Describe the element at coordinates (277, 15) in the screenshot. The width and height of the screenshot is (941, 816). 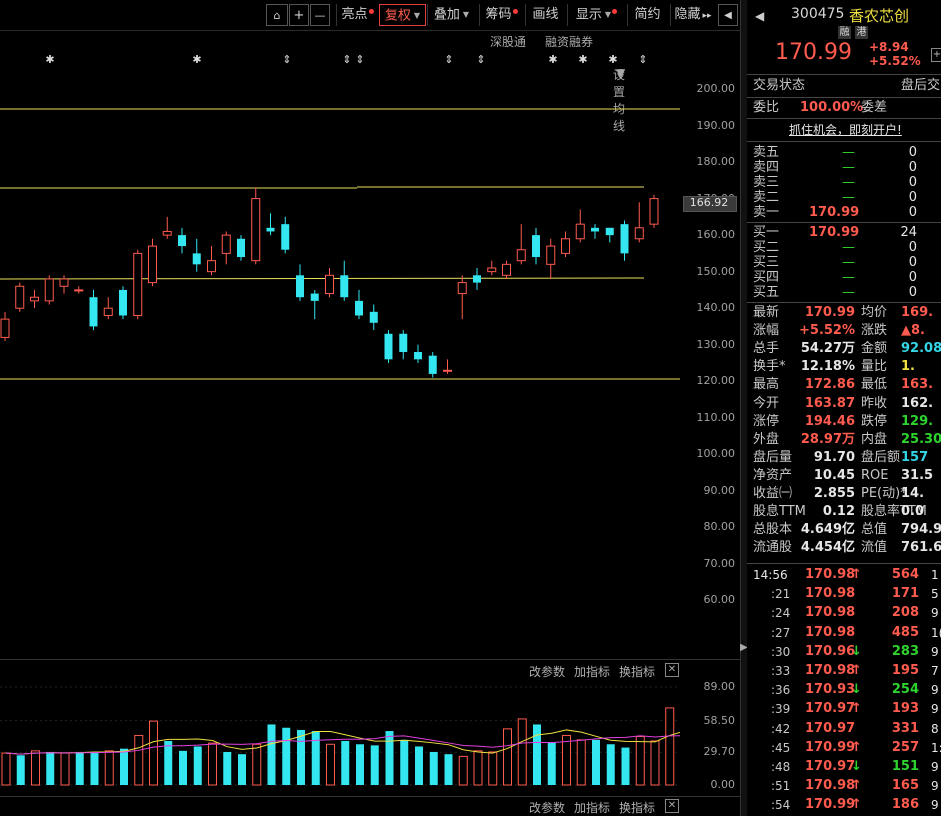
I see `lock-icon: ⌂` at that location.